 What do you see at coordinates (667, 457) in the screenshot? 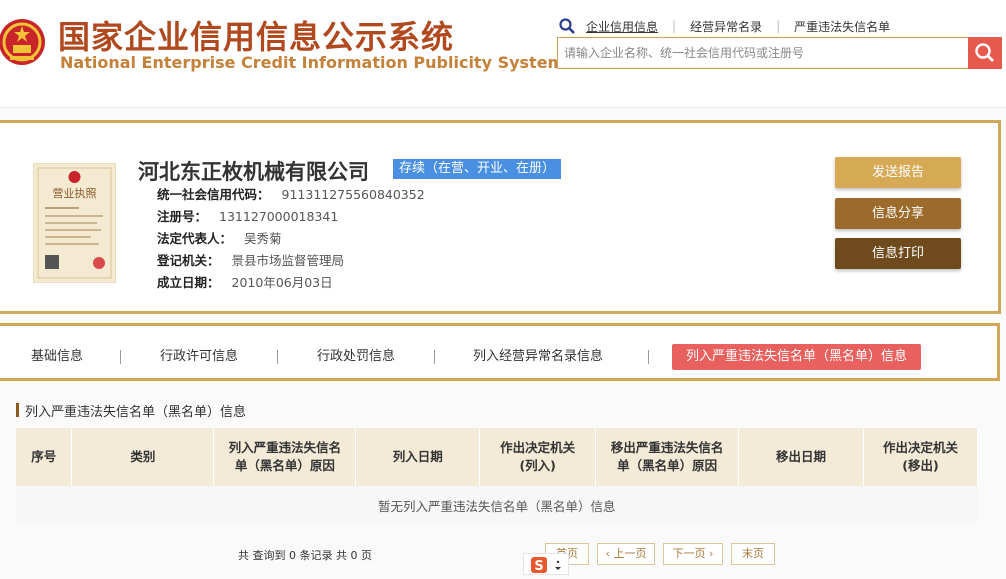
I see `column-header: 移出严重违法失信名 单（黑名单）原因` at bounding box center [667, 457].